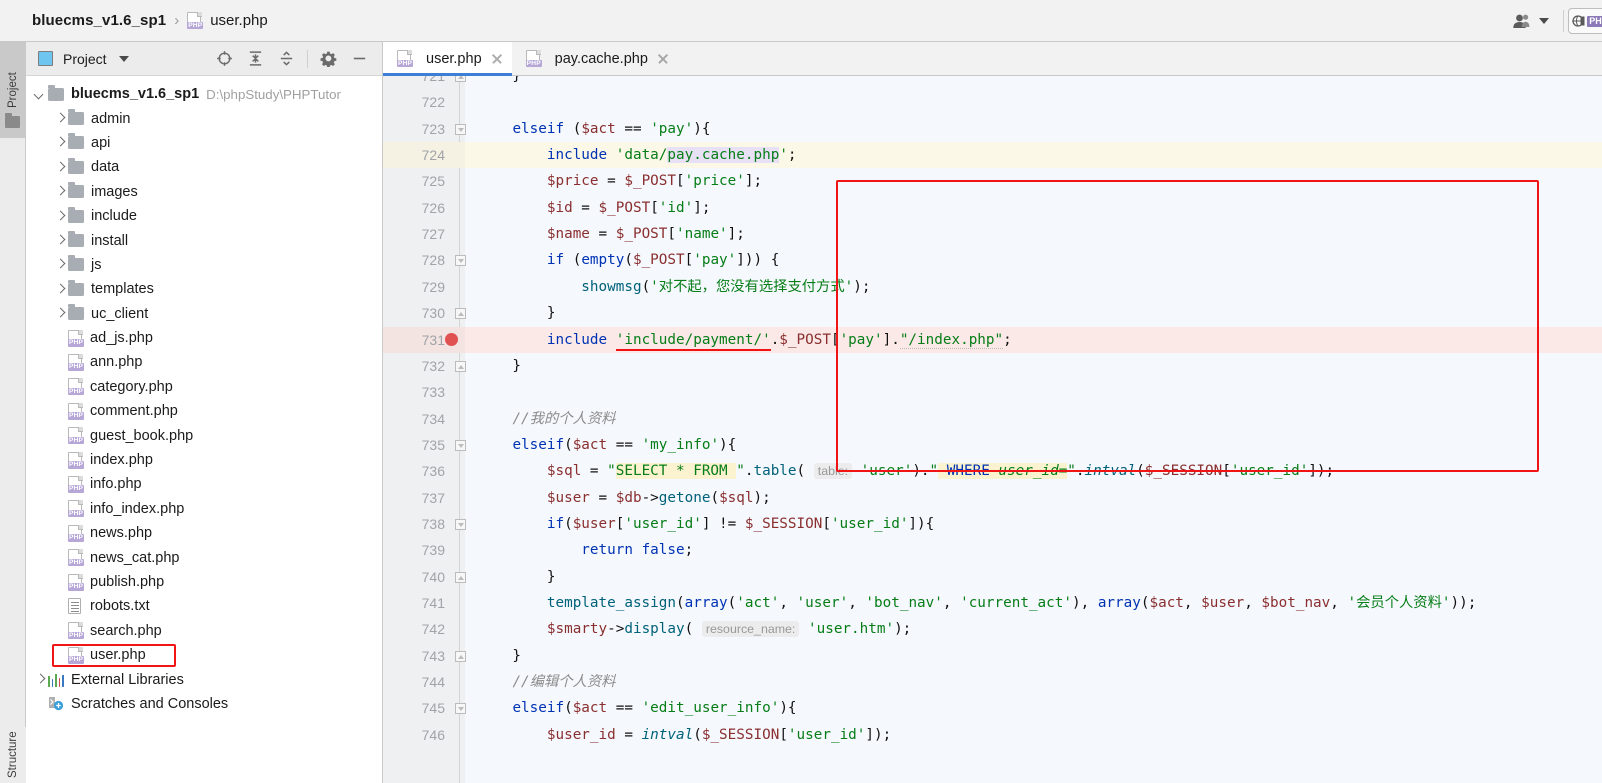 This screenshot has height=783, width=1602. What do you see at coordinates (204, 411) in the screenshot?
I see `tree-item-comment-php: PHP comment.php` at bounding box center [204, 411].